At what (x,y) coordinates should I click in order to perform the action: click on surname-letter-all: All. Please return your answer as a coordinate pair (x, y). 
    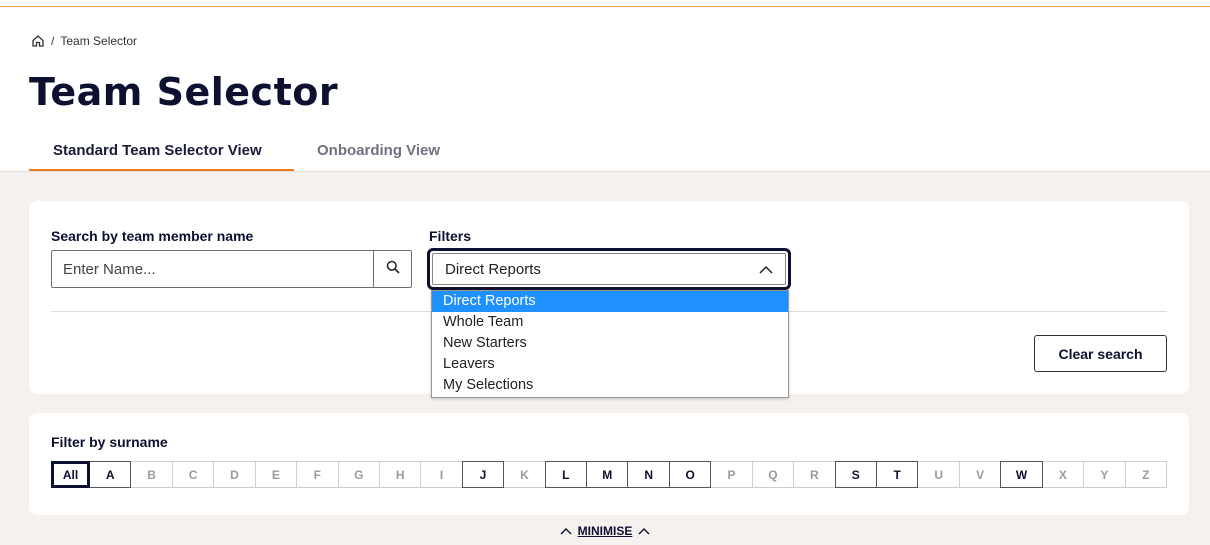
    Looking at the image, I should click on (70, 474).